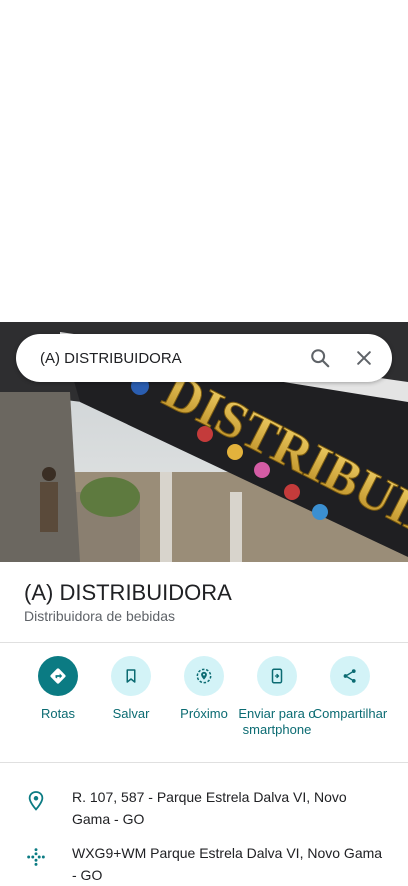 Image resolution: width=408 pixels, height=886 pixels. I want to click on nearby-button: Próximo, so click(204, 689).